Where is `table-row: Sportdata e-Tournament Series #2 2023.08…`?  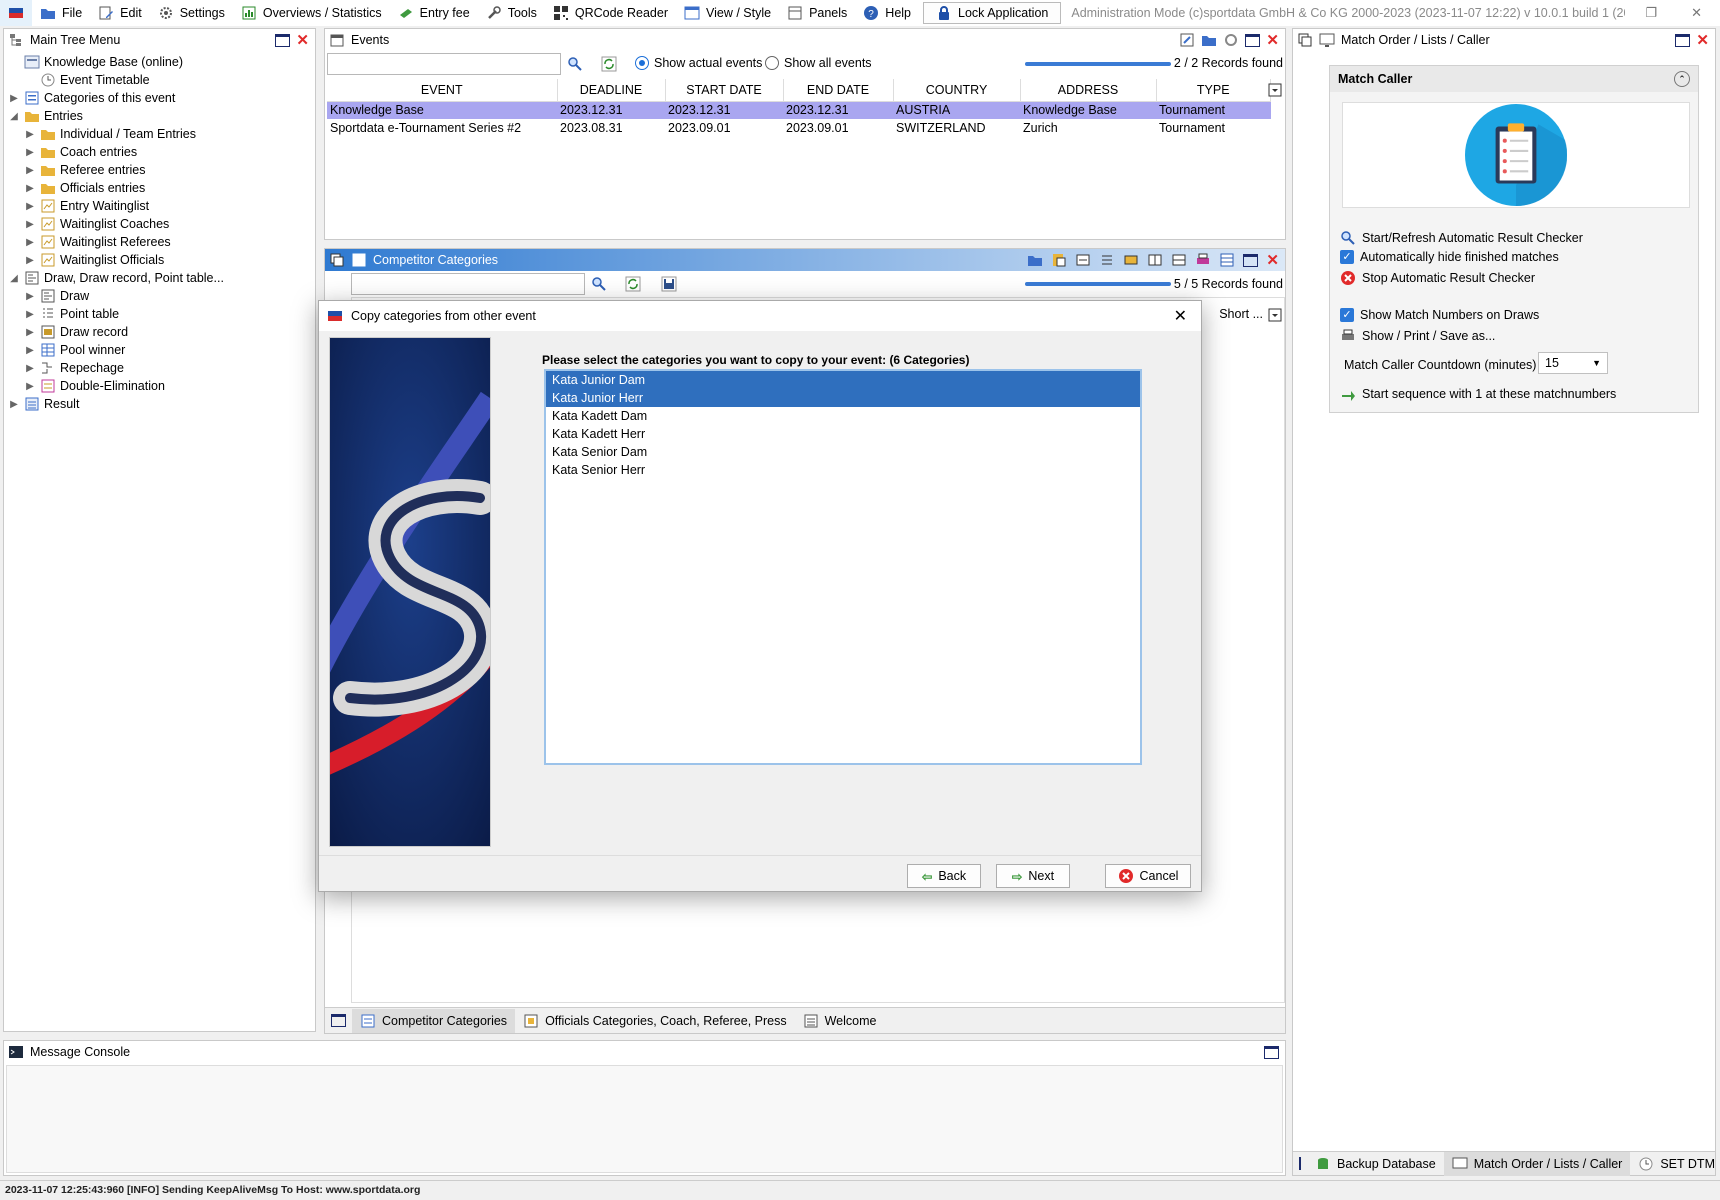
table-row: Sportdata e-Tournament Series #2 2023.08… is located at coordinates (799, 128).